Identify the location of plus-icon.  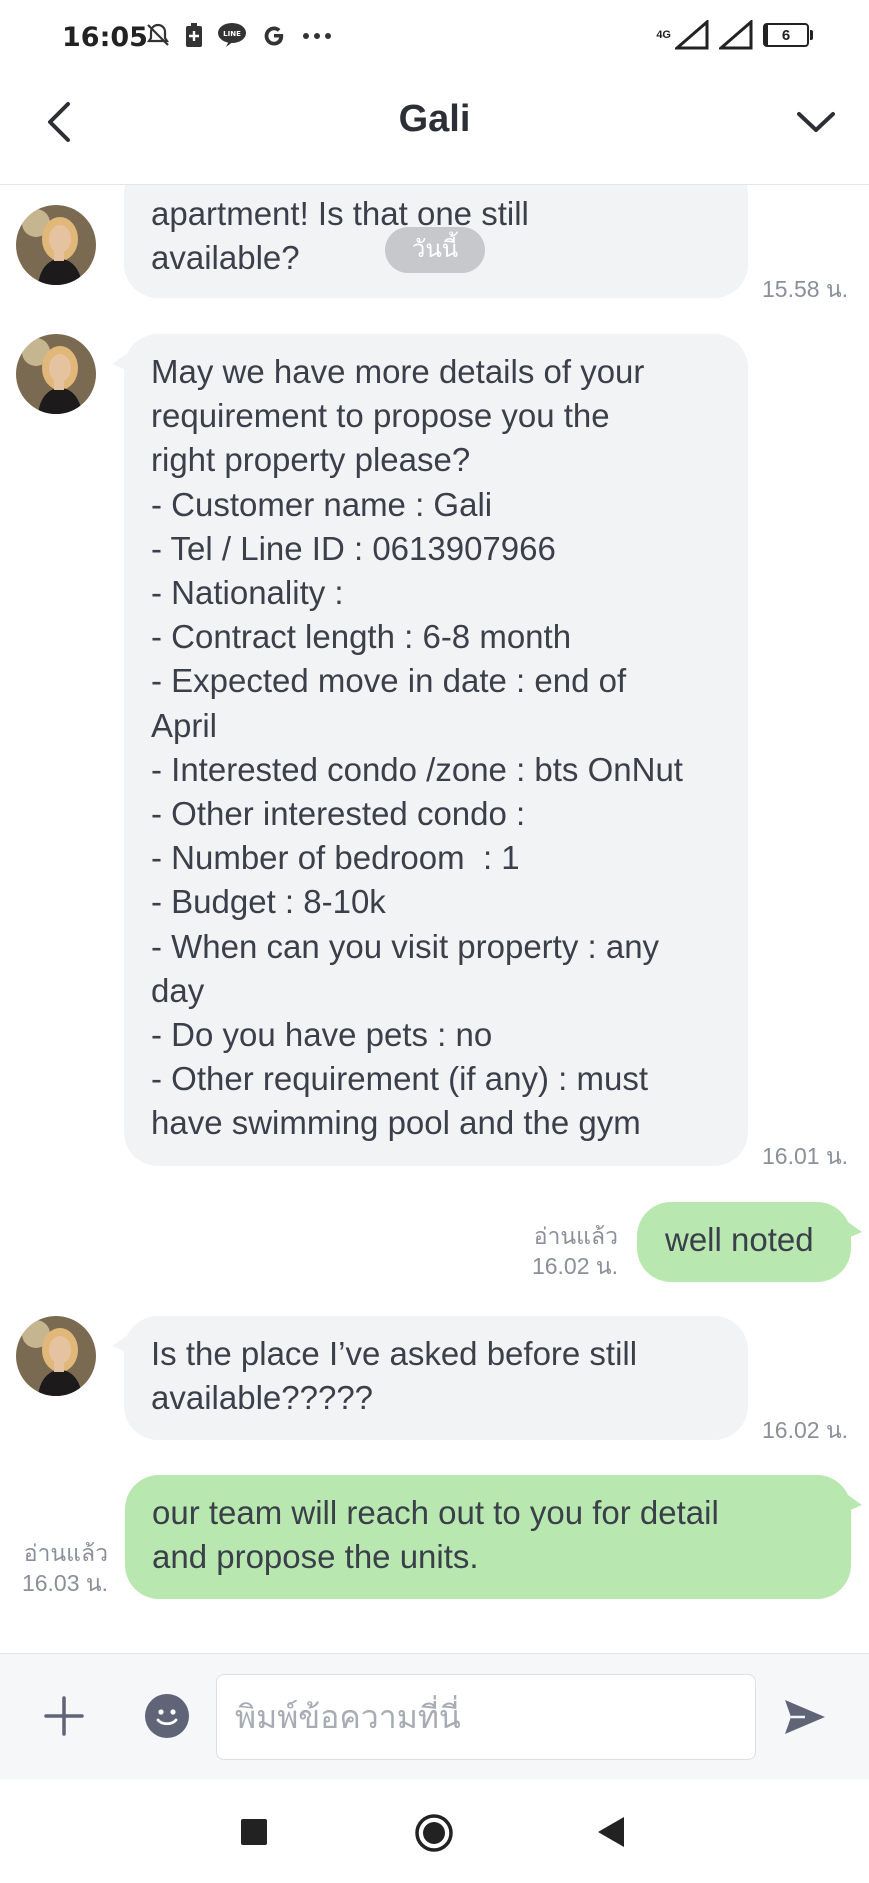
(64, 1716).